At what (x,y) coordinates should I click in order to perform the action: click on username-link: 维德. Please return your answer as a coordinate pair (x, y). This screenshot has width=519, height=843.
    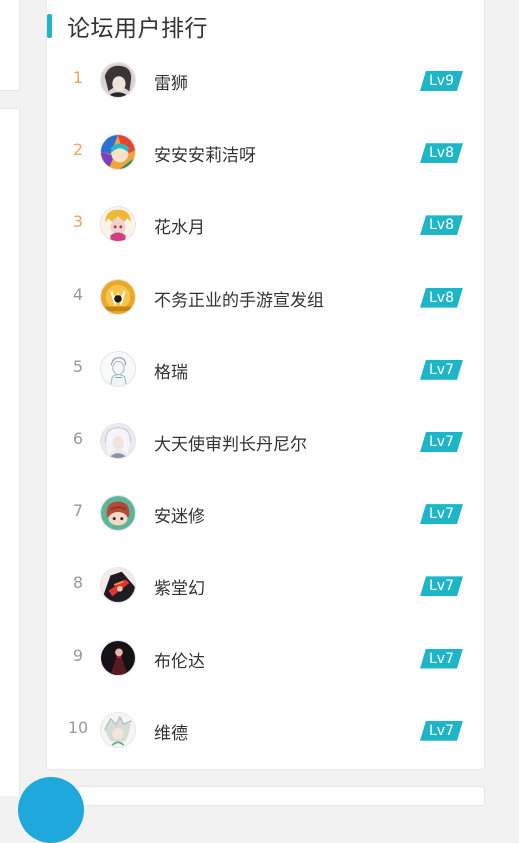
    Looking at the image, I should click on (171, 731).